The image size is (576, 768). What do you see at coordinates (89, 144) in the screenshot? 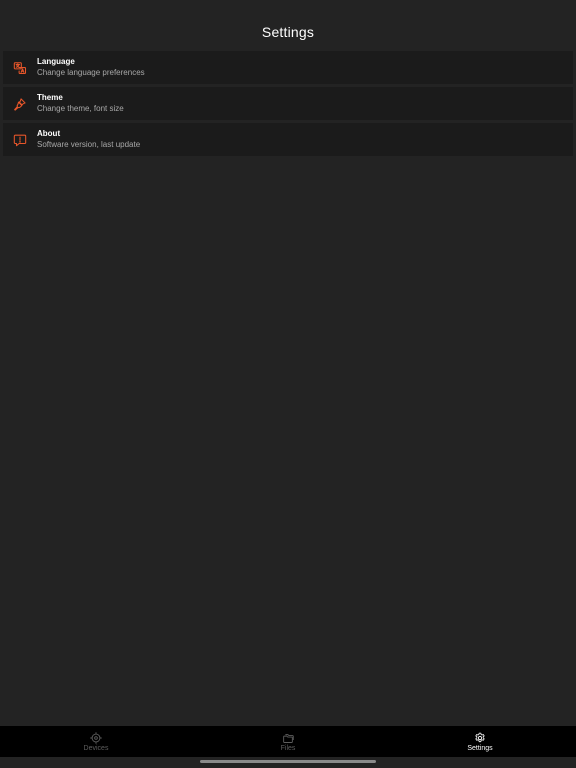
I see `about-subtitle: Software version, last update` at bounding box center [89, 144].